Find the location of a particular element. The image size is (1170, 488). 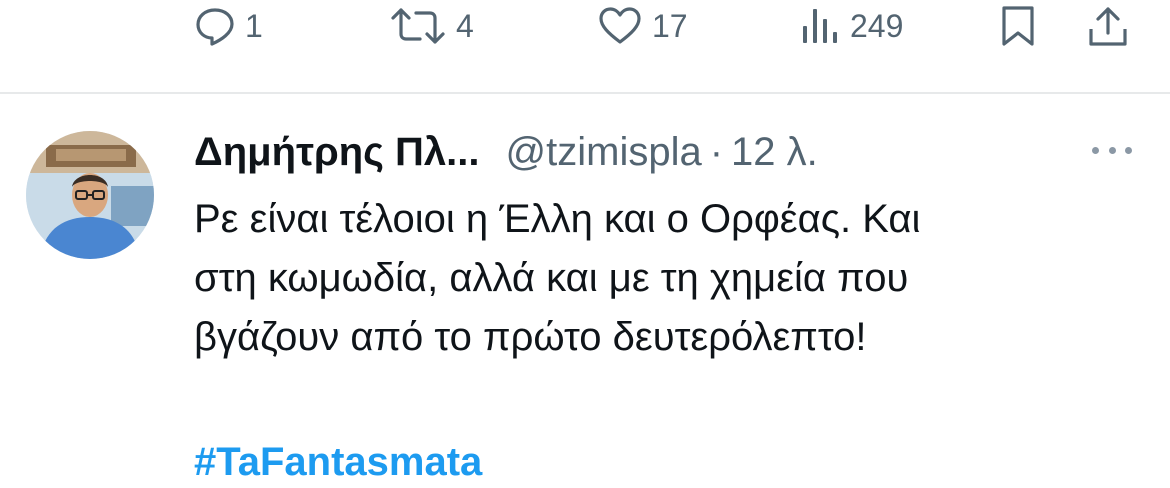

views-icon is located at coordinates (820, 26).